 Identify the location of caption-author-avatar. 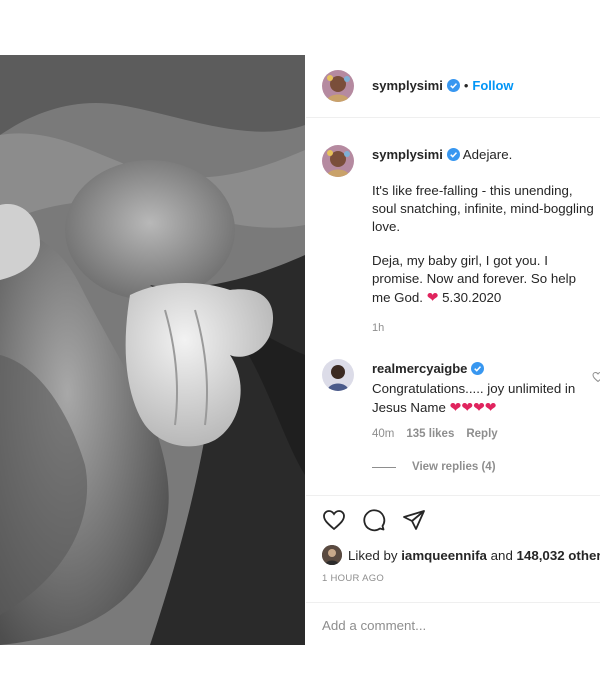
(338, 161).